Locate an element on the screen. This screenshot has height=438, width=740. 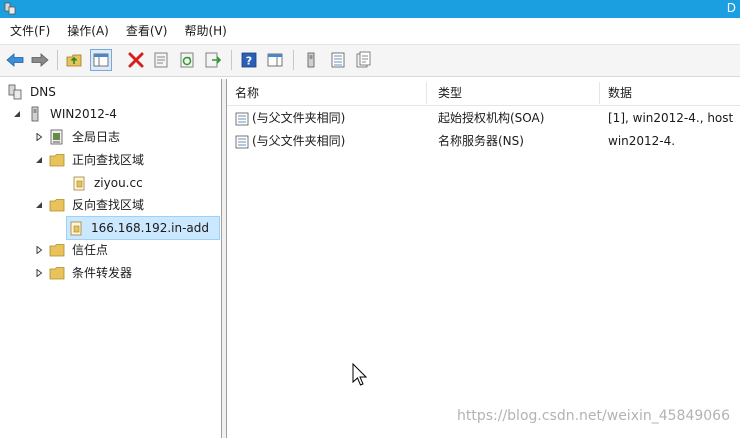
cell-data: [1], win2012-4., host is located at coordinates (671, 118).